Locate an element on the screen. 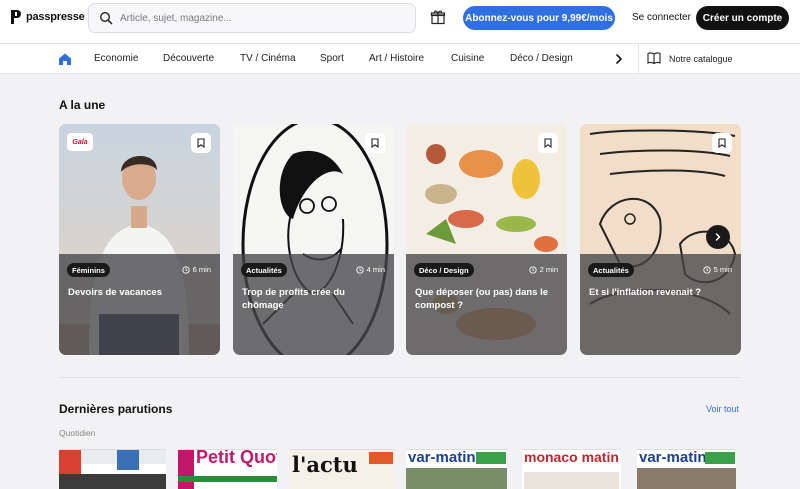  logo-mark-icon is located at coordinates (16, 17).